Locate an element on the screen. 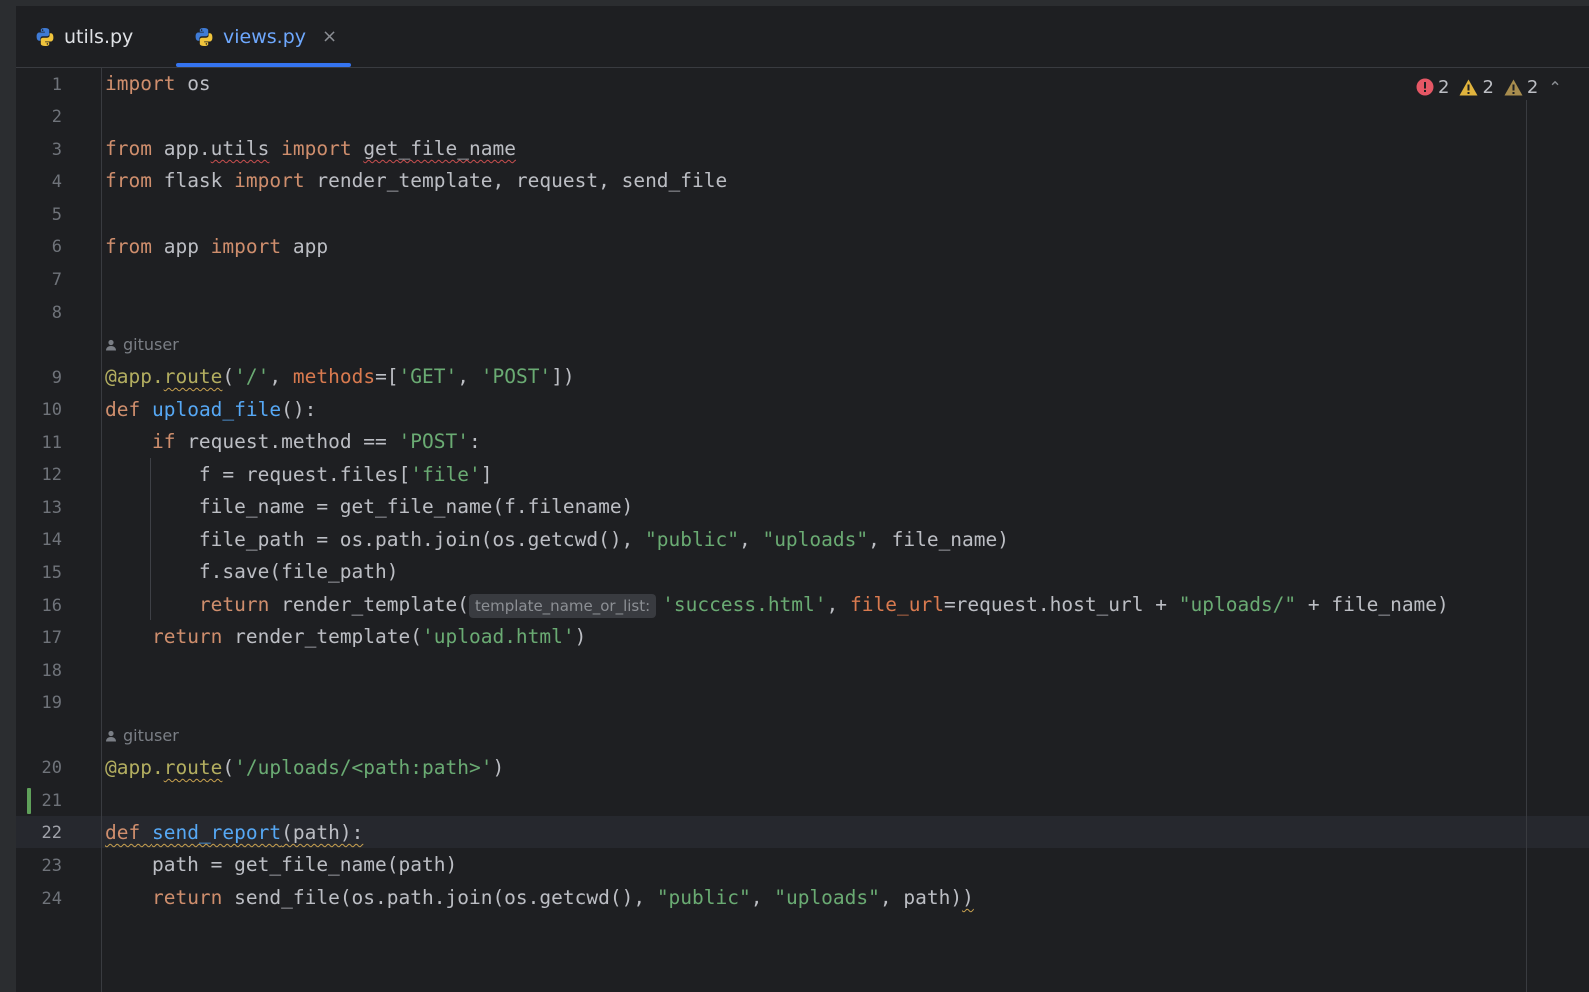  code-text: app. is located at coordinates (181, 148).